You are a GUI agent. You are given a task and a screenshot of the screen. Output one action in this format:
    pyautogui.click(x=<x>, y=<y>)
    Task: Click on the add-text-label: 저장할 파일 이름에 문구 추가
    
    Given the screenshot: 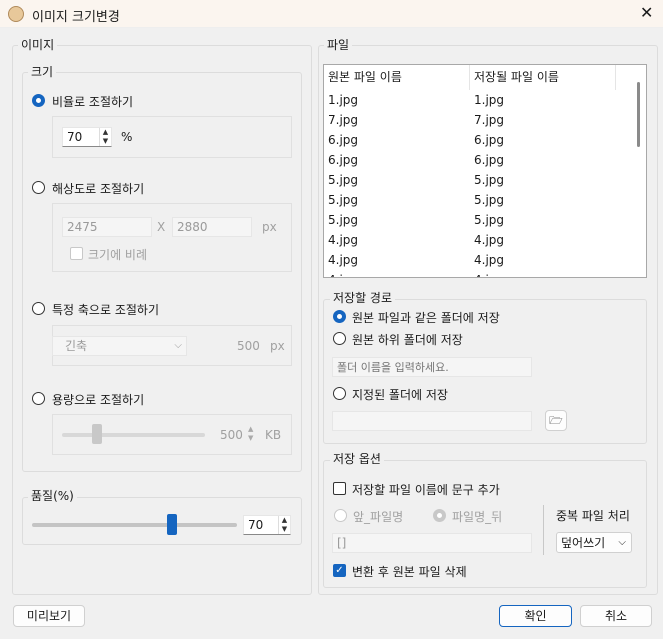 What is the action you would take?
    pyautogui.click(x=426, y=490)
    